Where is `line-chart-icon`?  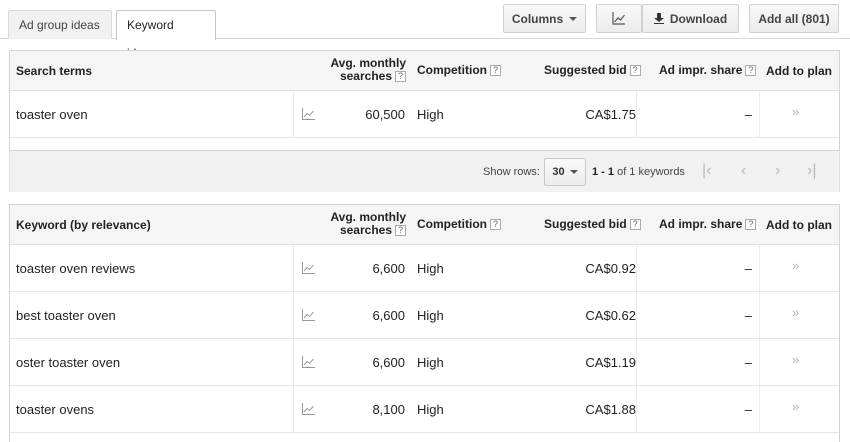
line-chart-icon is located at coordinates (618, 18).